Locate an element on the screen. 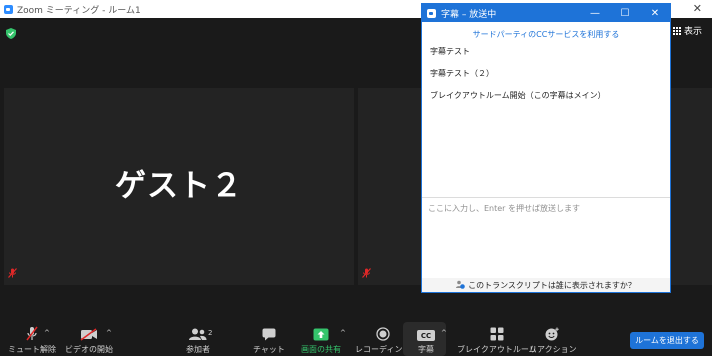  start-video-label: ビデオの開始 is located at coordinates (89, 349).